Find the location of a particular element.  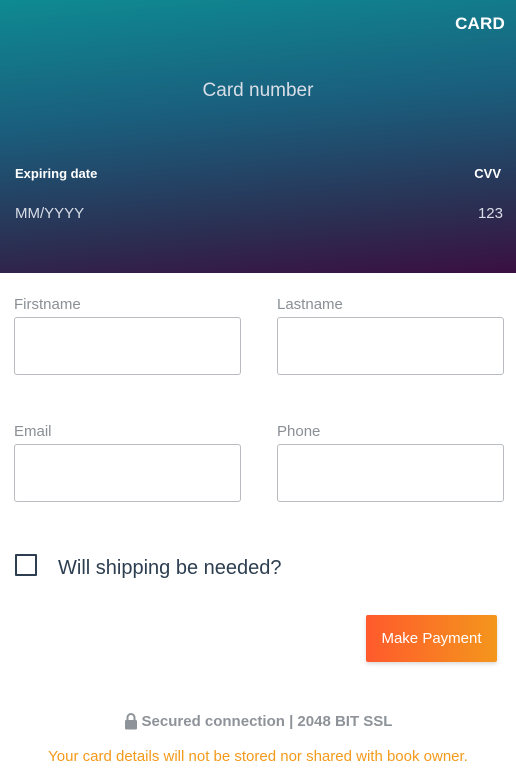

email-input is located at coordinates (127, 473).